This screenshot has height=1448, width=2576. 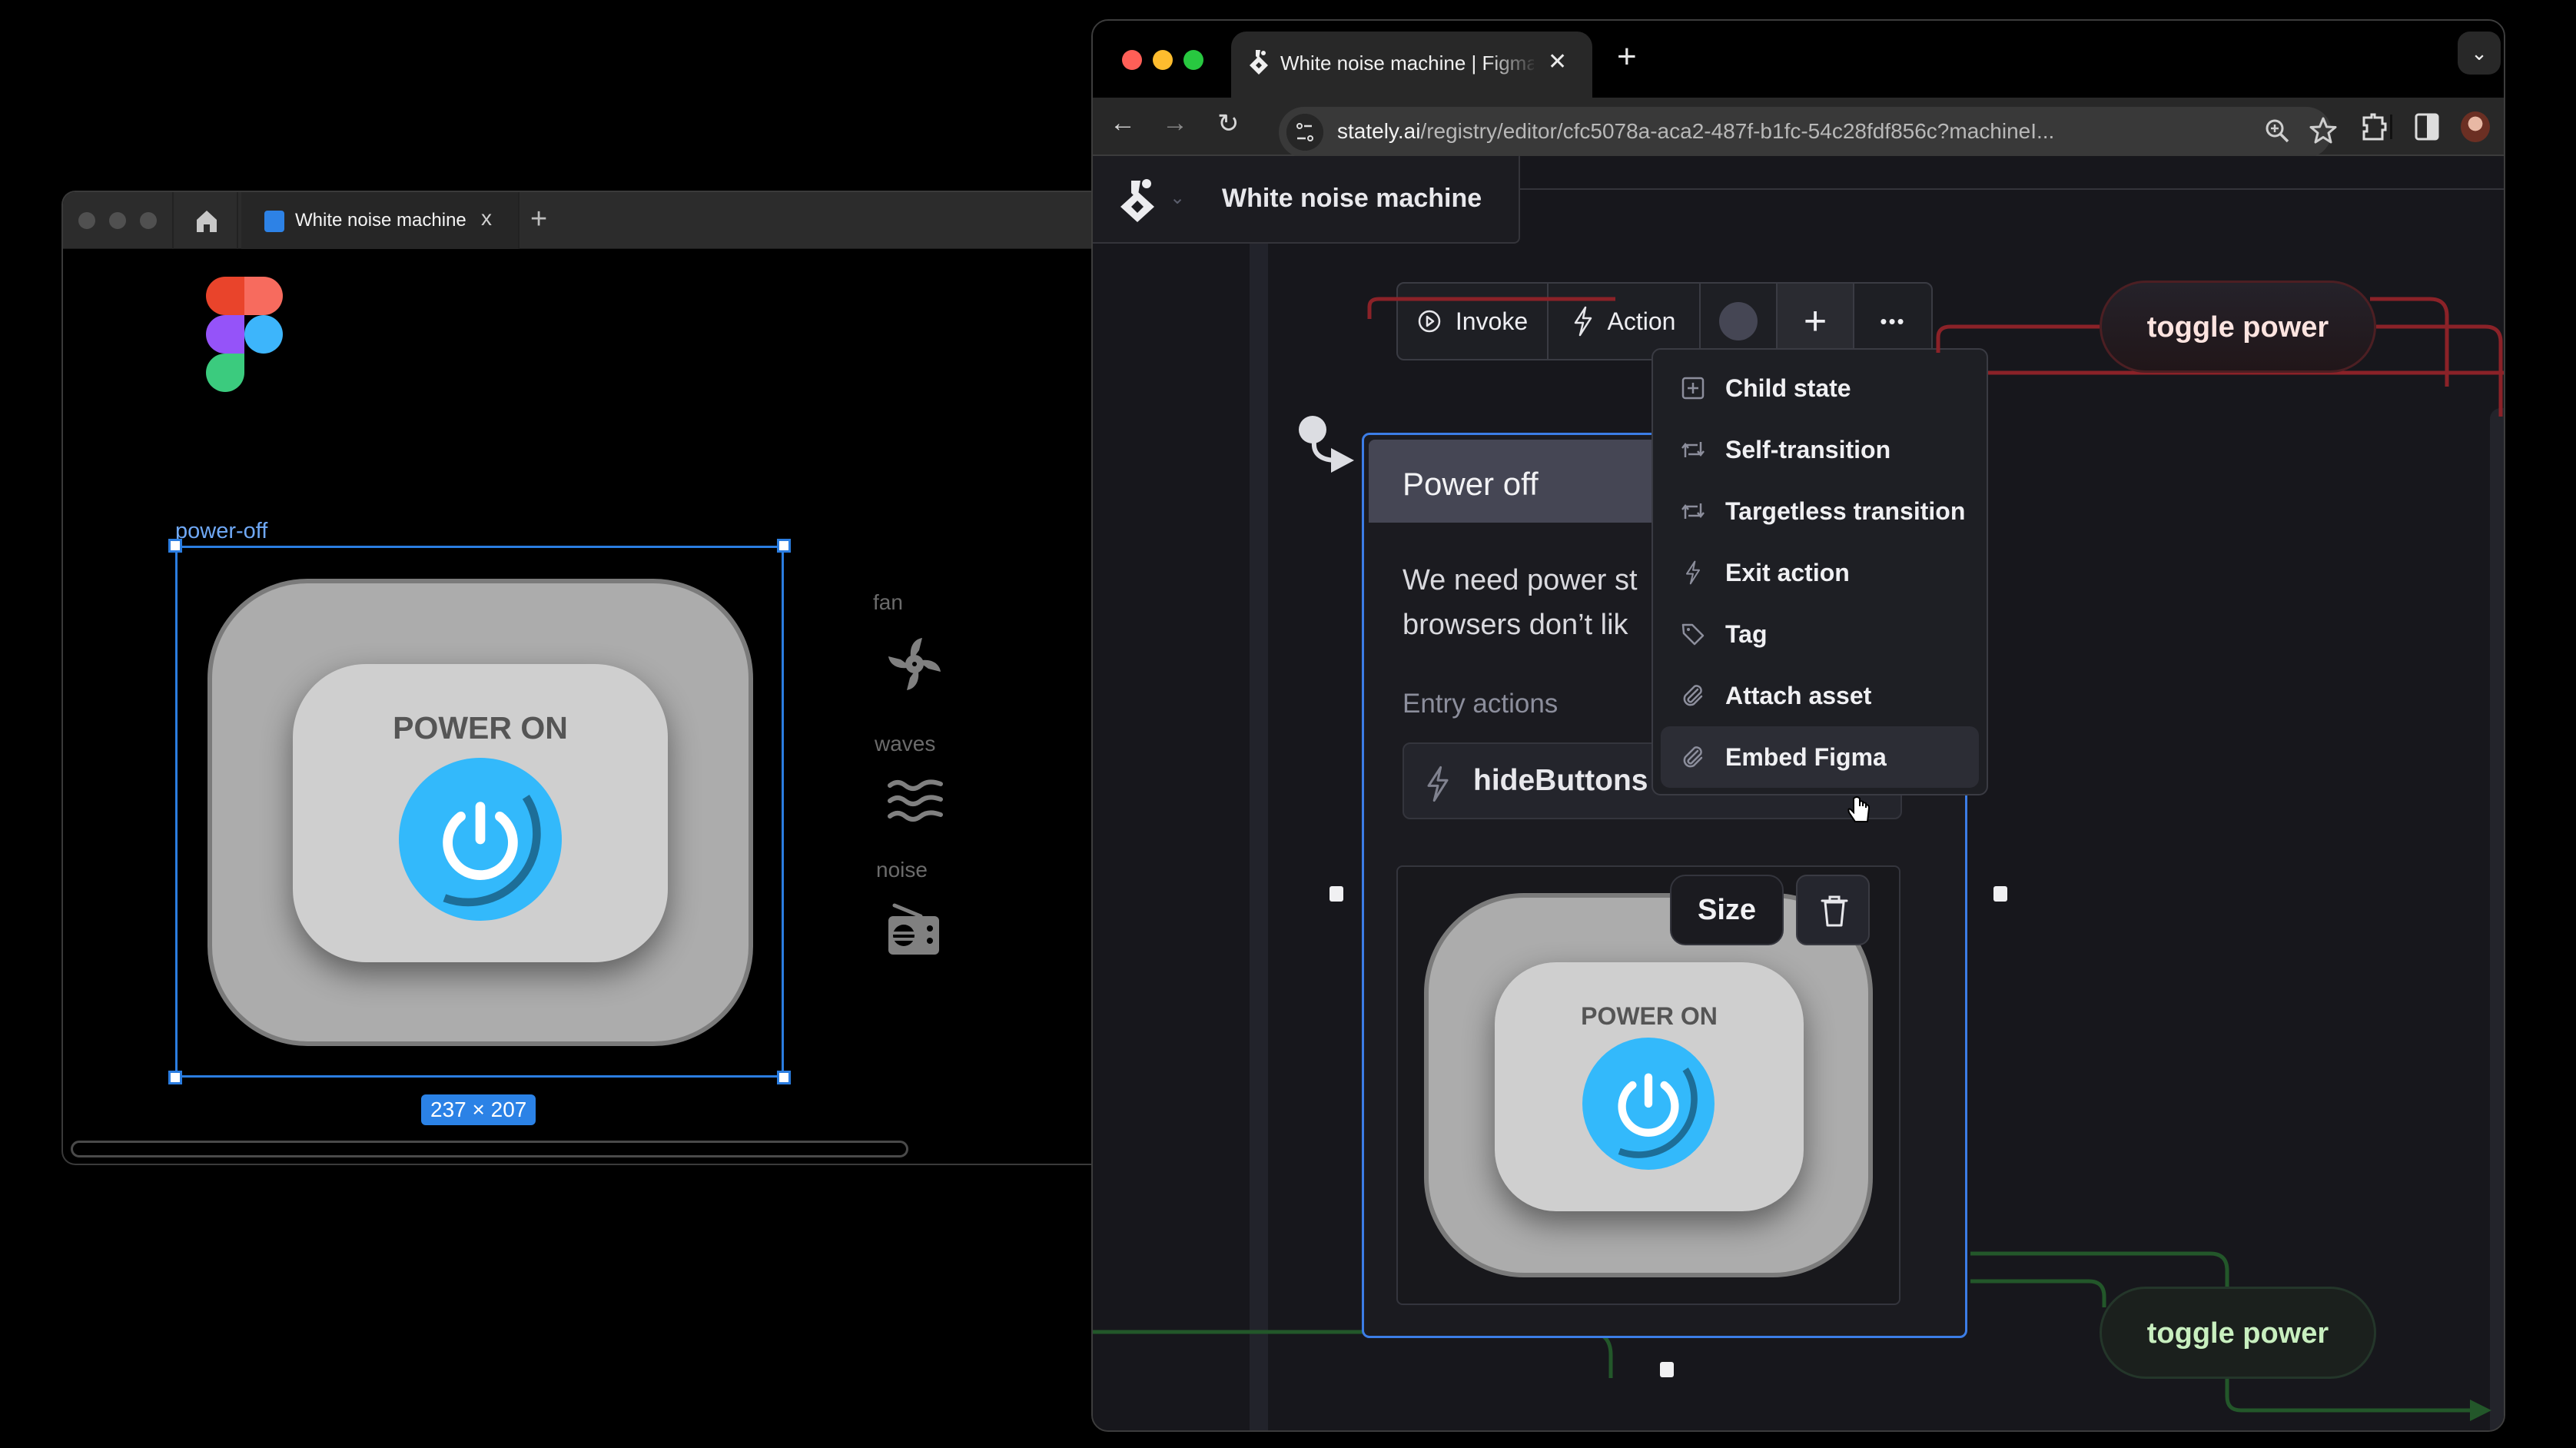 What do you see at coordinates (914, 929) in the screenshot?
I see `radio-icon` at bounding box center [914, 929].